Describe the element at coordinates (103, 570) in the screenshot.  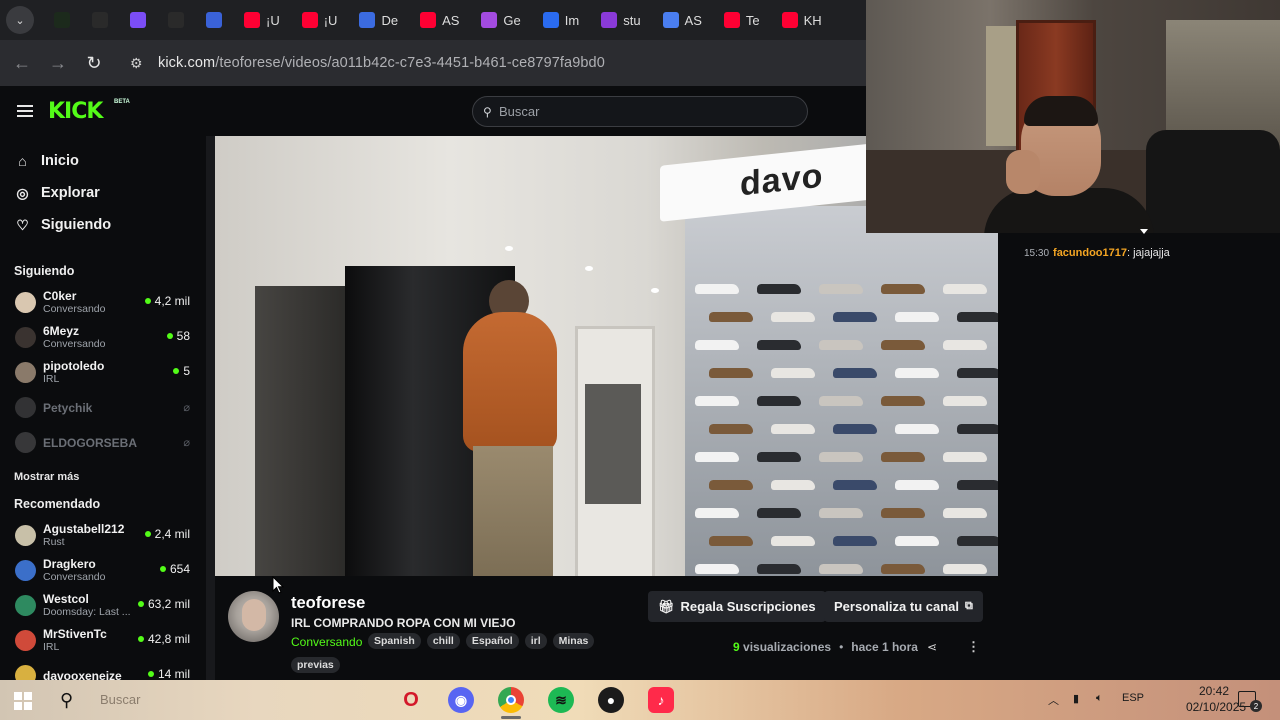
I see `channel-list-item: Dragkero Conversando 654` at that location.